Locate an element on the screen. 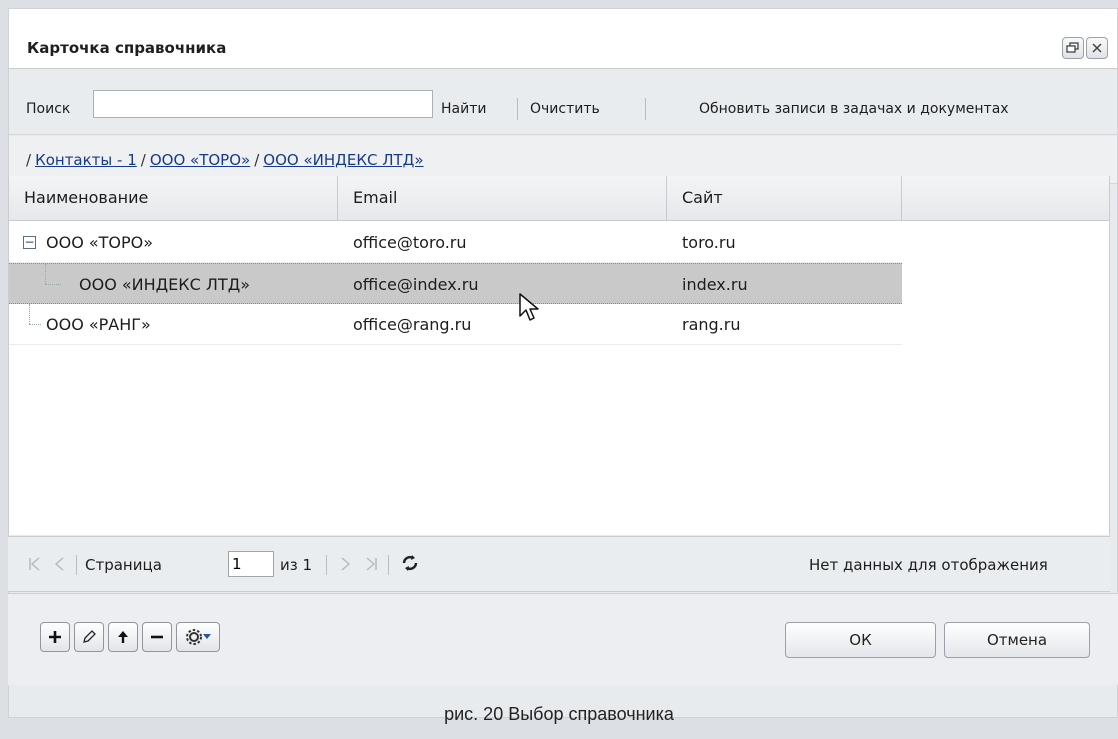 This screenshot has height=739, width=1118. row-name: ООО «ТОРО» is located at coordinates (100, 242).